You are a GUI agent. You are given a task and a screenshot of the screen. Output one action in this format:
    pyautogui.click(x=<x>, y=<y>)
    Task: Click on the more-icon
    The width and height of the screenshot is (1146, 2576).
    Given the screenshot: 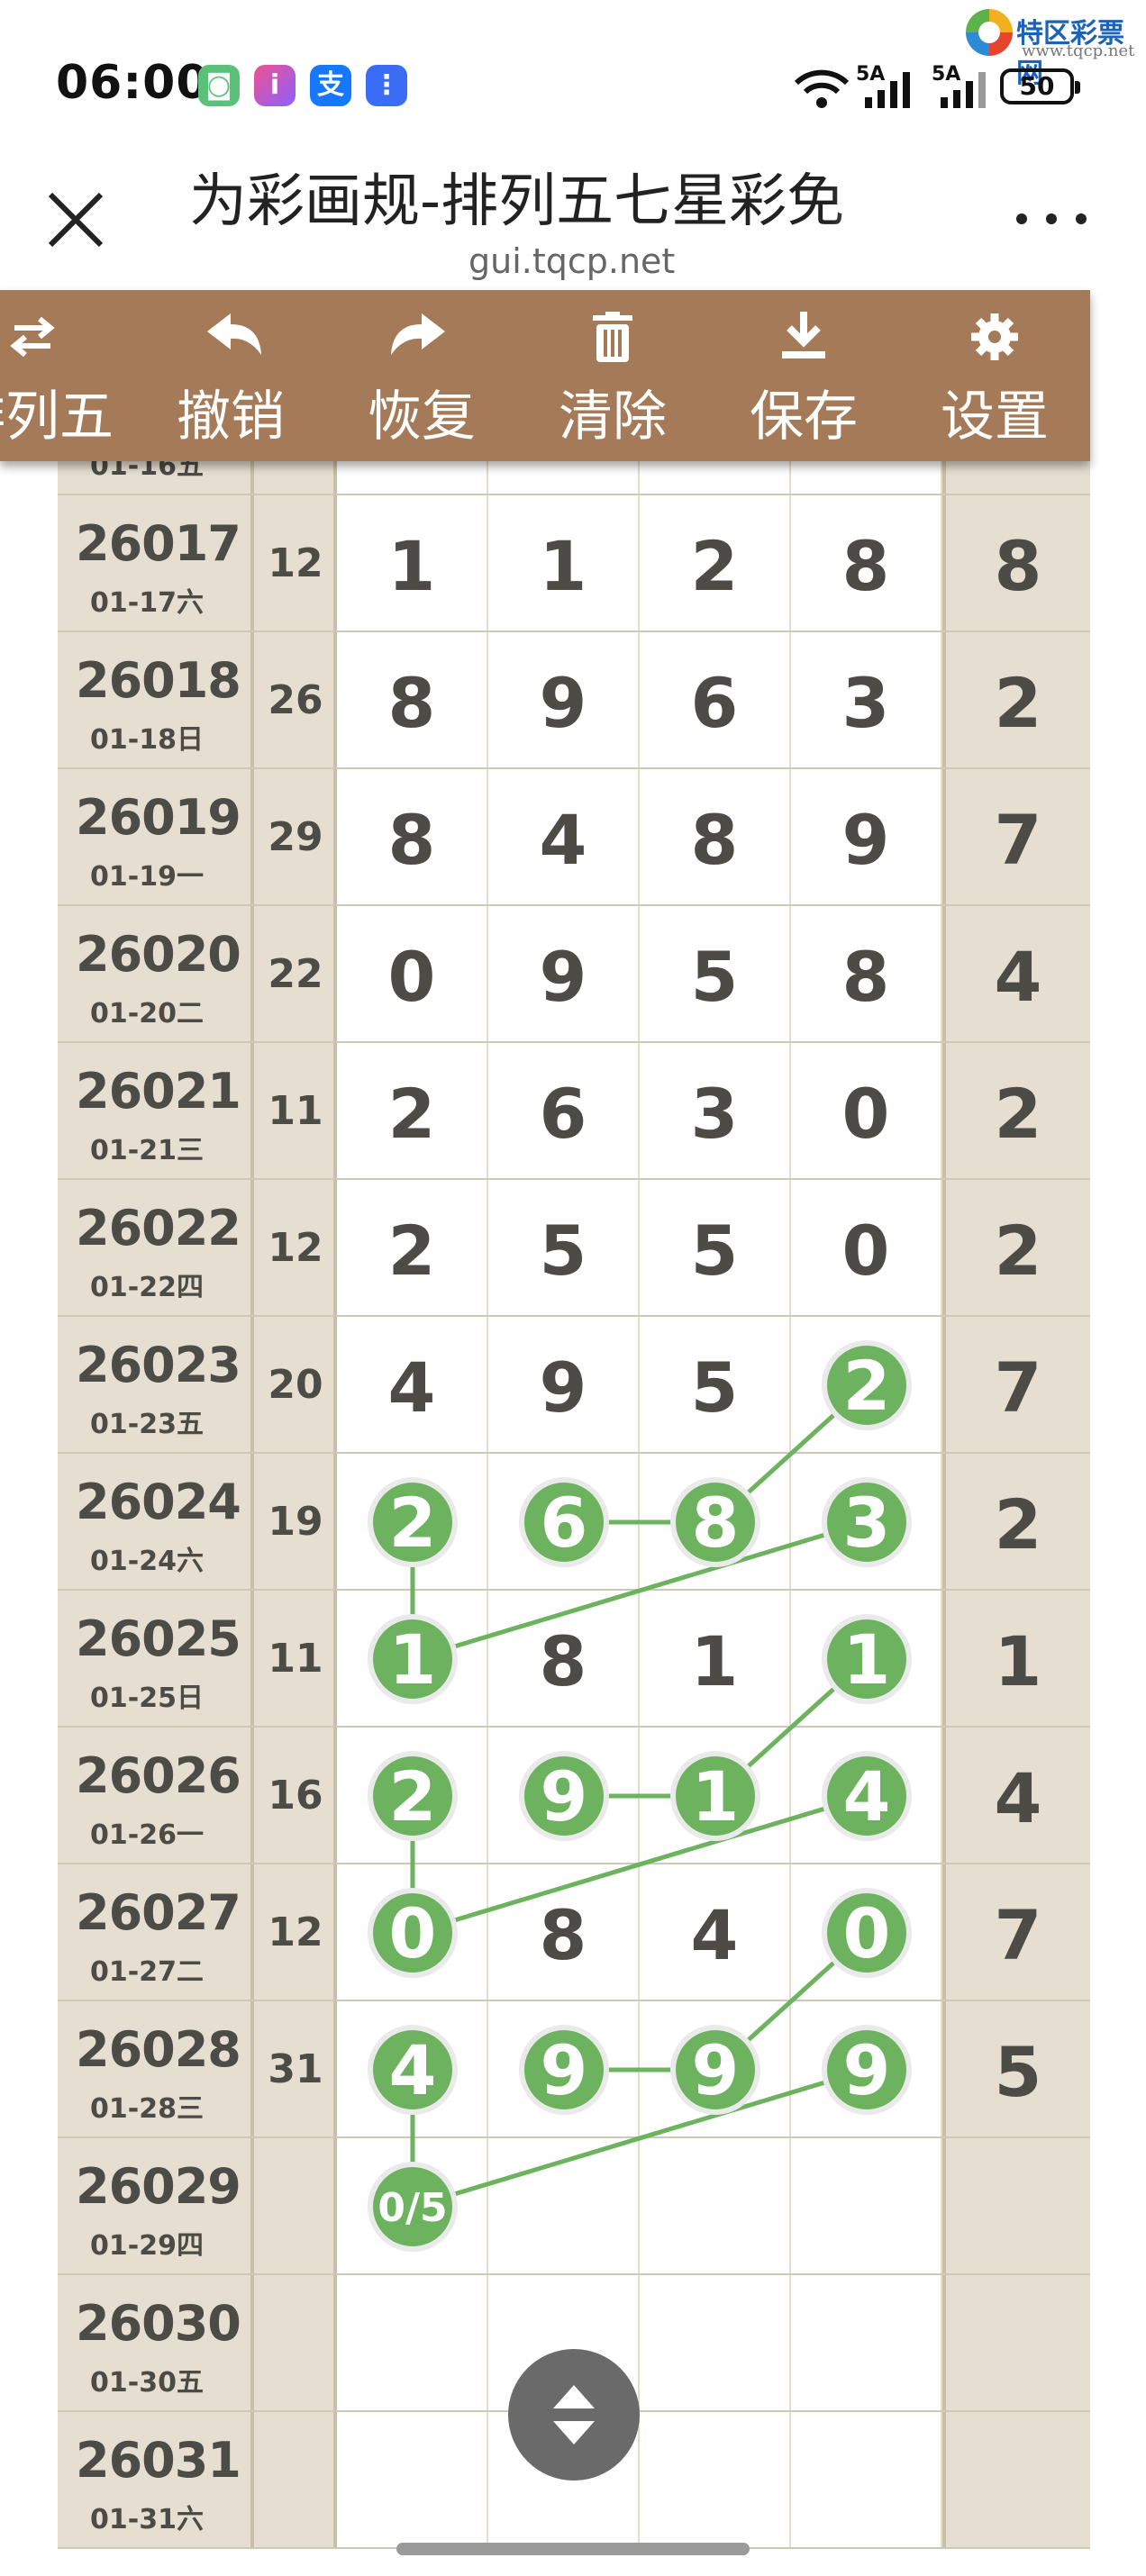 What is the action you would take?
    pyautogui.click(x=1051, y=220)
    